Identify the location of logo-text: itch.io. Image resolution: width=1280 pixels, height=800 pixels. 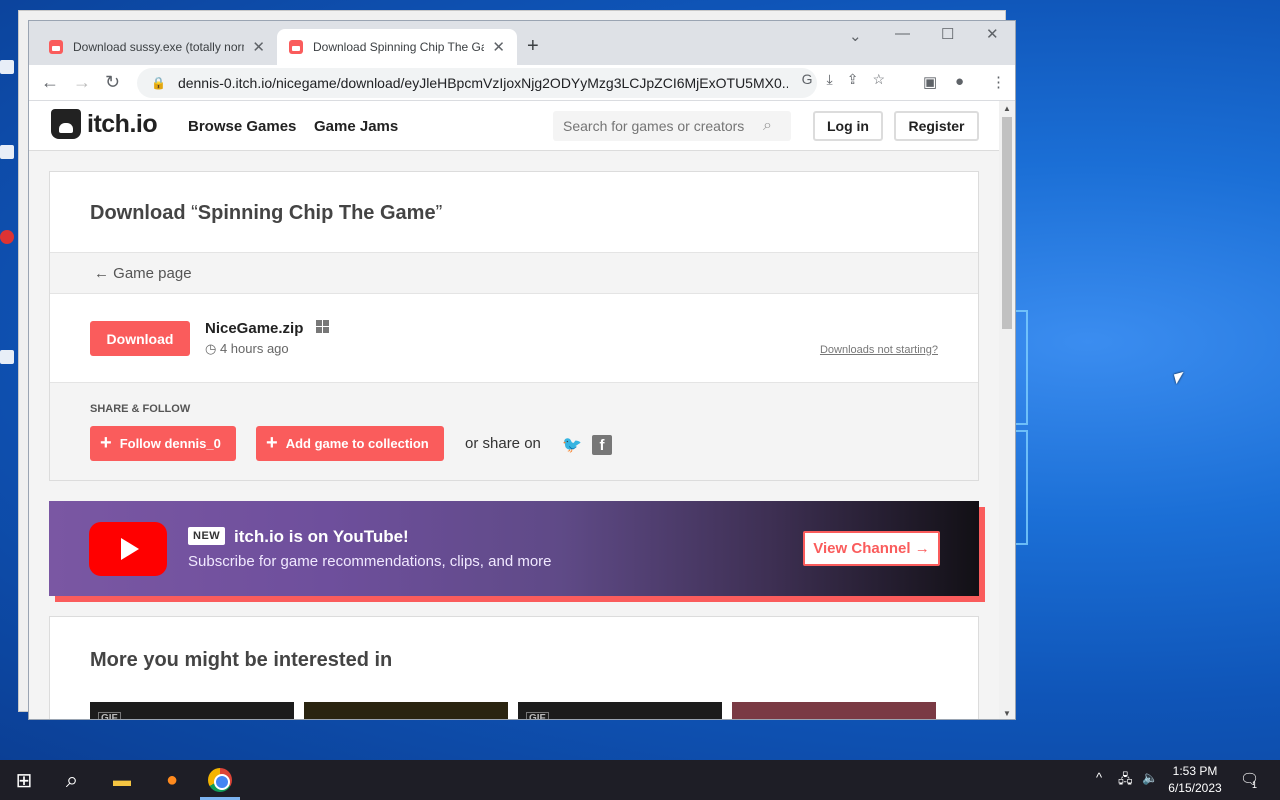
(122, 123).